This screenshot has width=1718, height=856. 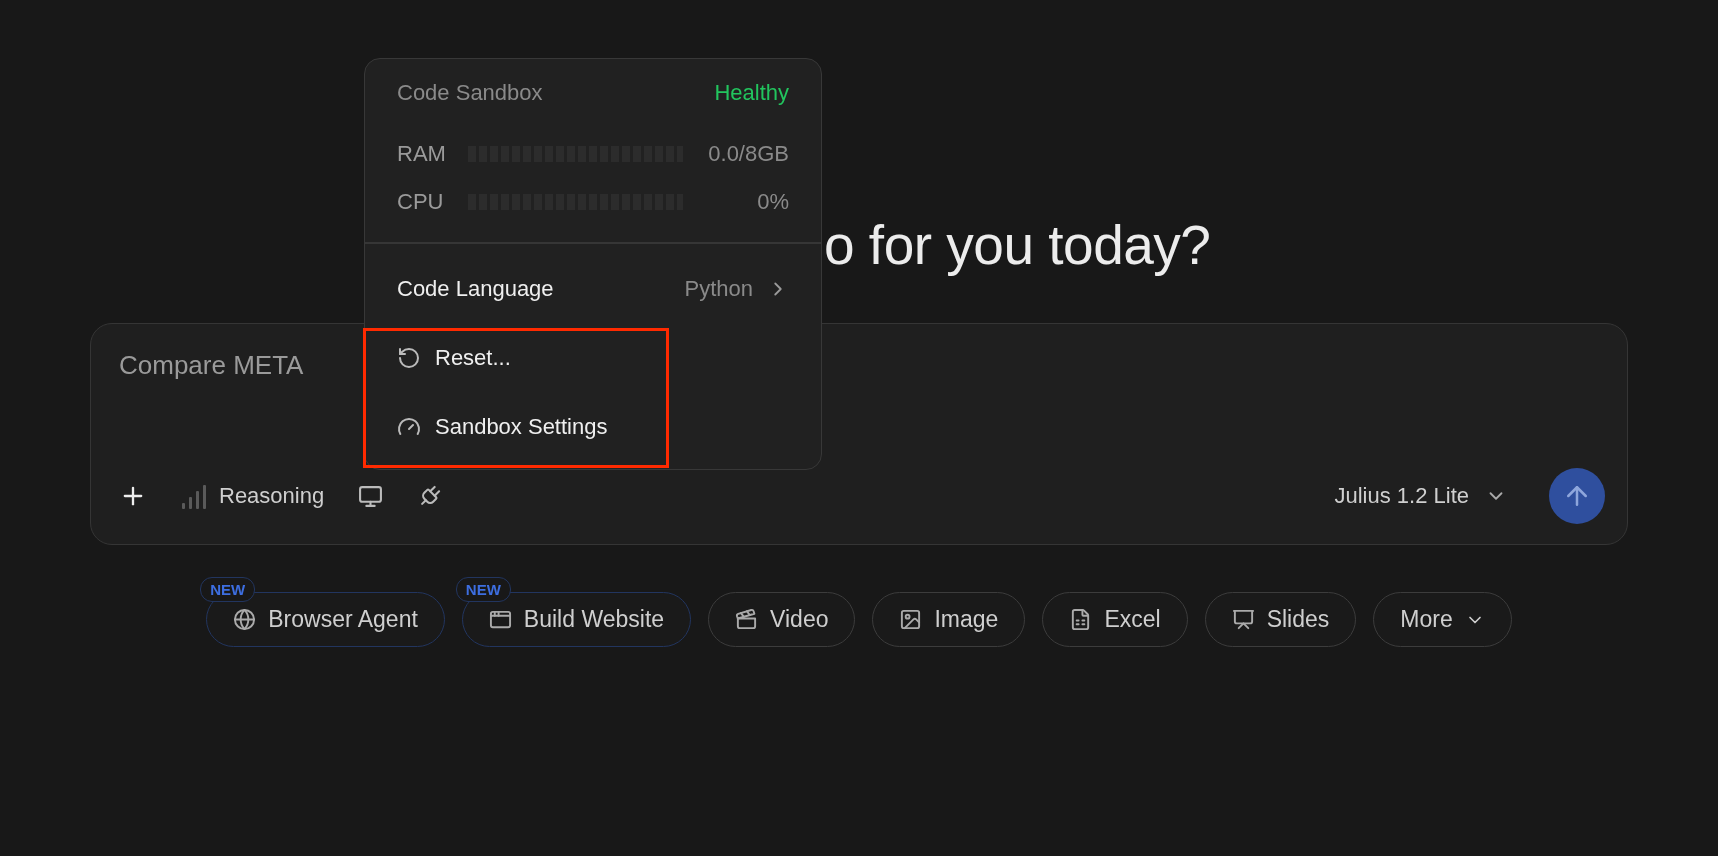 What do you see at coordinates (195, 496) in the screenshot?
I see `signal-bars-icon` at bounding box center [195, 496].